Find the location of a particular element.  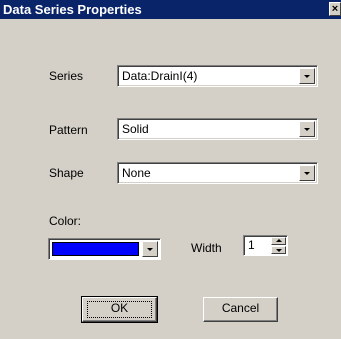

title-bar: Data Series Properties × is located at coordinates (170, 9).